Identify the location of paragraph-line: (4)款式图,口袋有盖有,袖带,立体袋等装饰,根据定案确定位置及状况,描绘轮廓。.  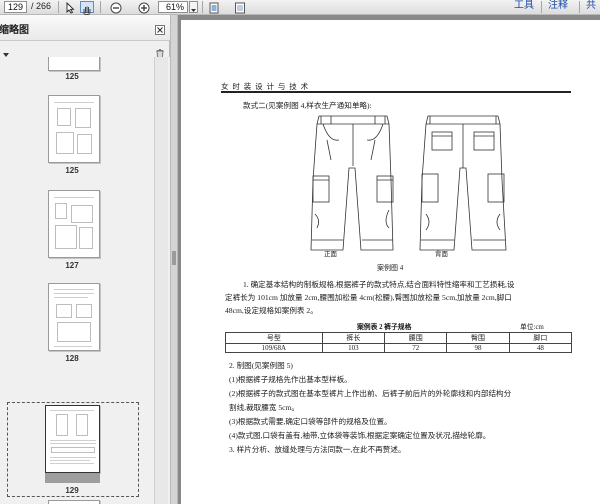
(360, 435).